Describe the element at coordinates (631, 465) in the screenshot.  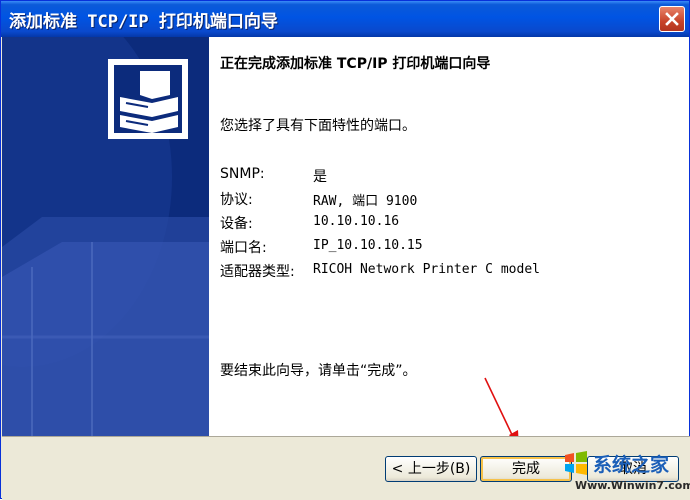
I see `watermark-brand: 系统之家` at that location.